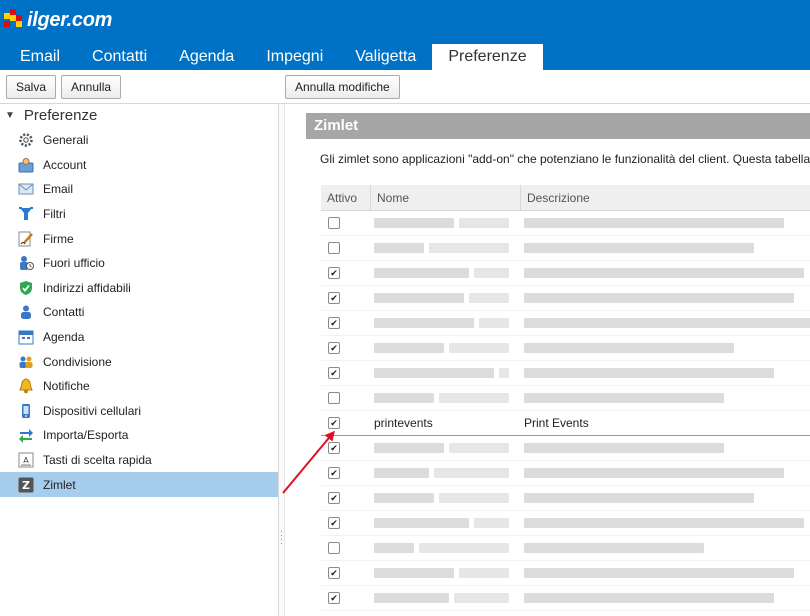 The width and height of the screenshot is (810, 616). Describe the element at coordinates (487, 57) in the screenshot. I see `tab-preferenze: Preferenze` at that location.